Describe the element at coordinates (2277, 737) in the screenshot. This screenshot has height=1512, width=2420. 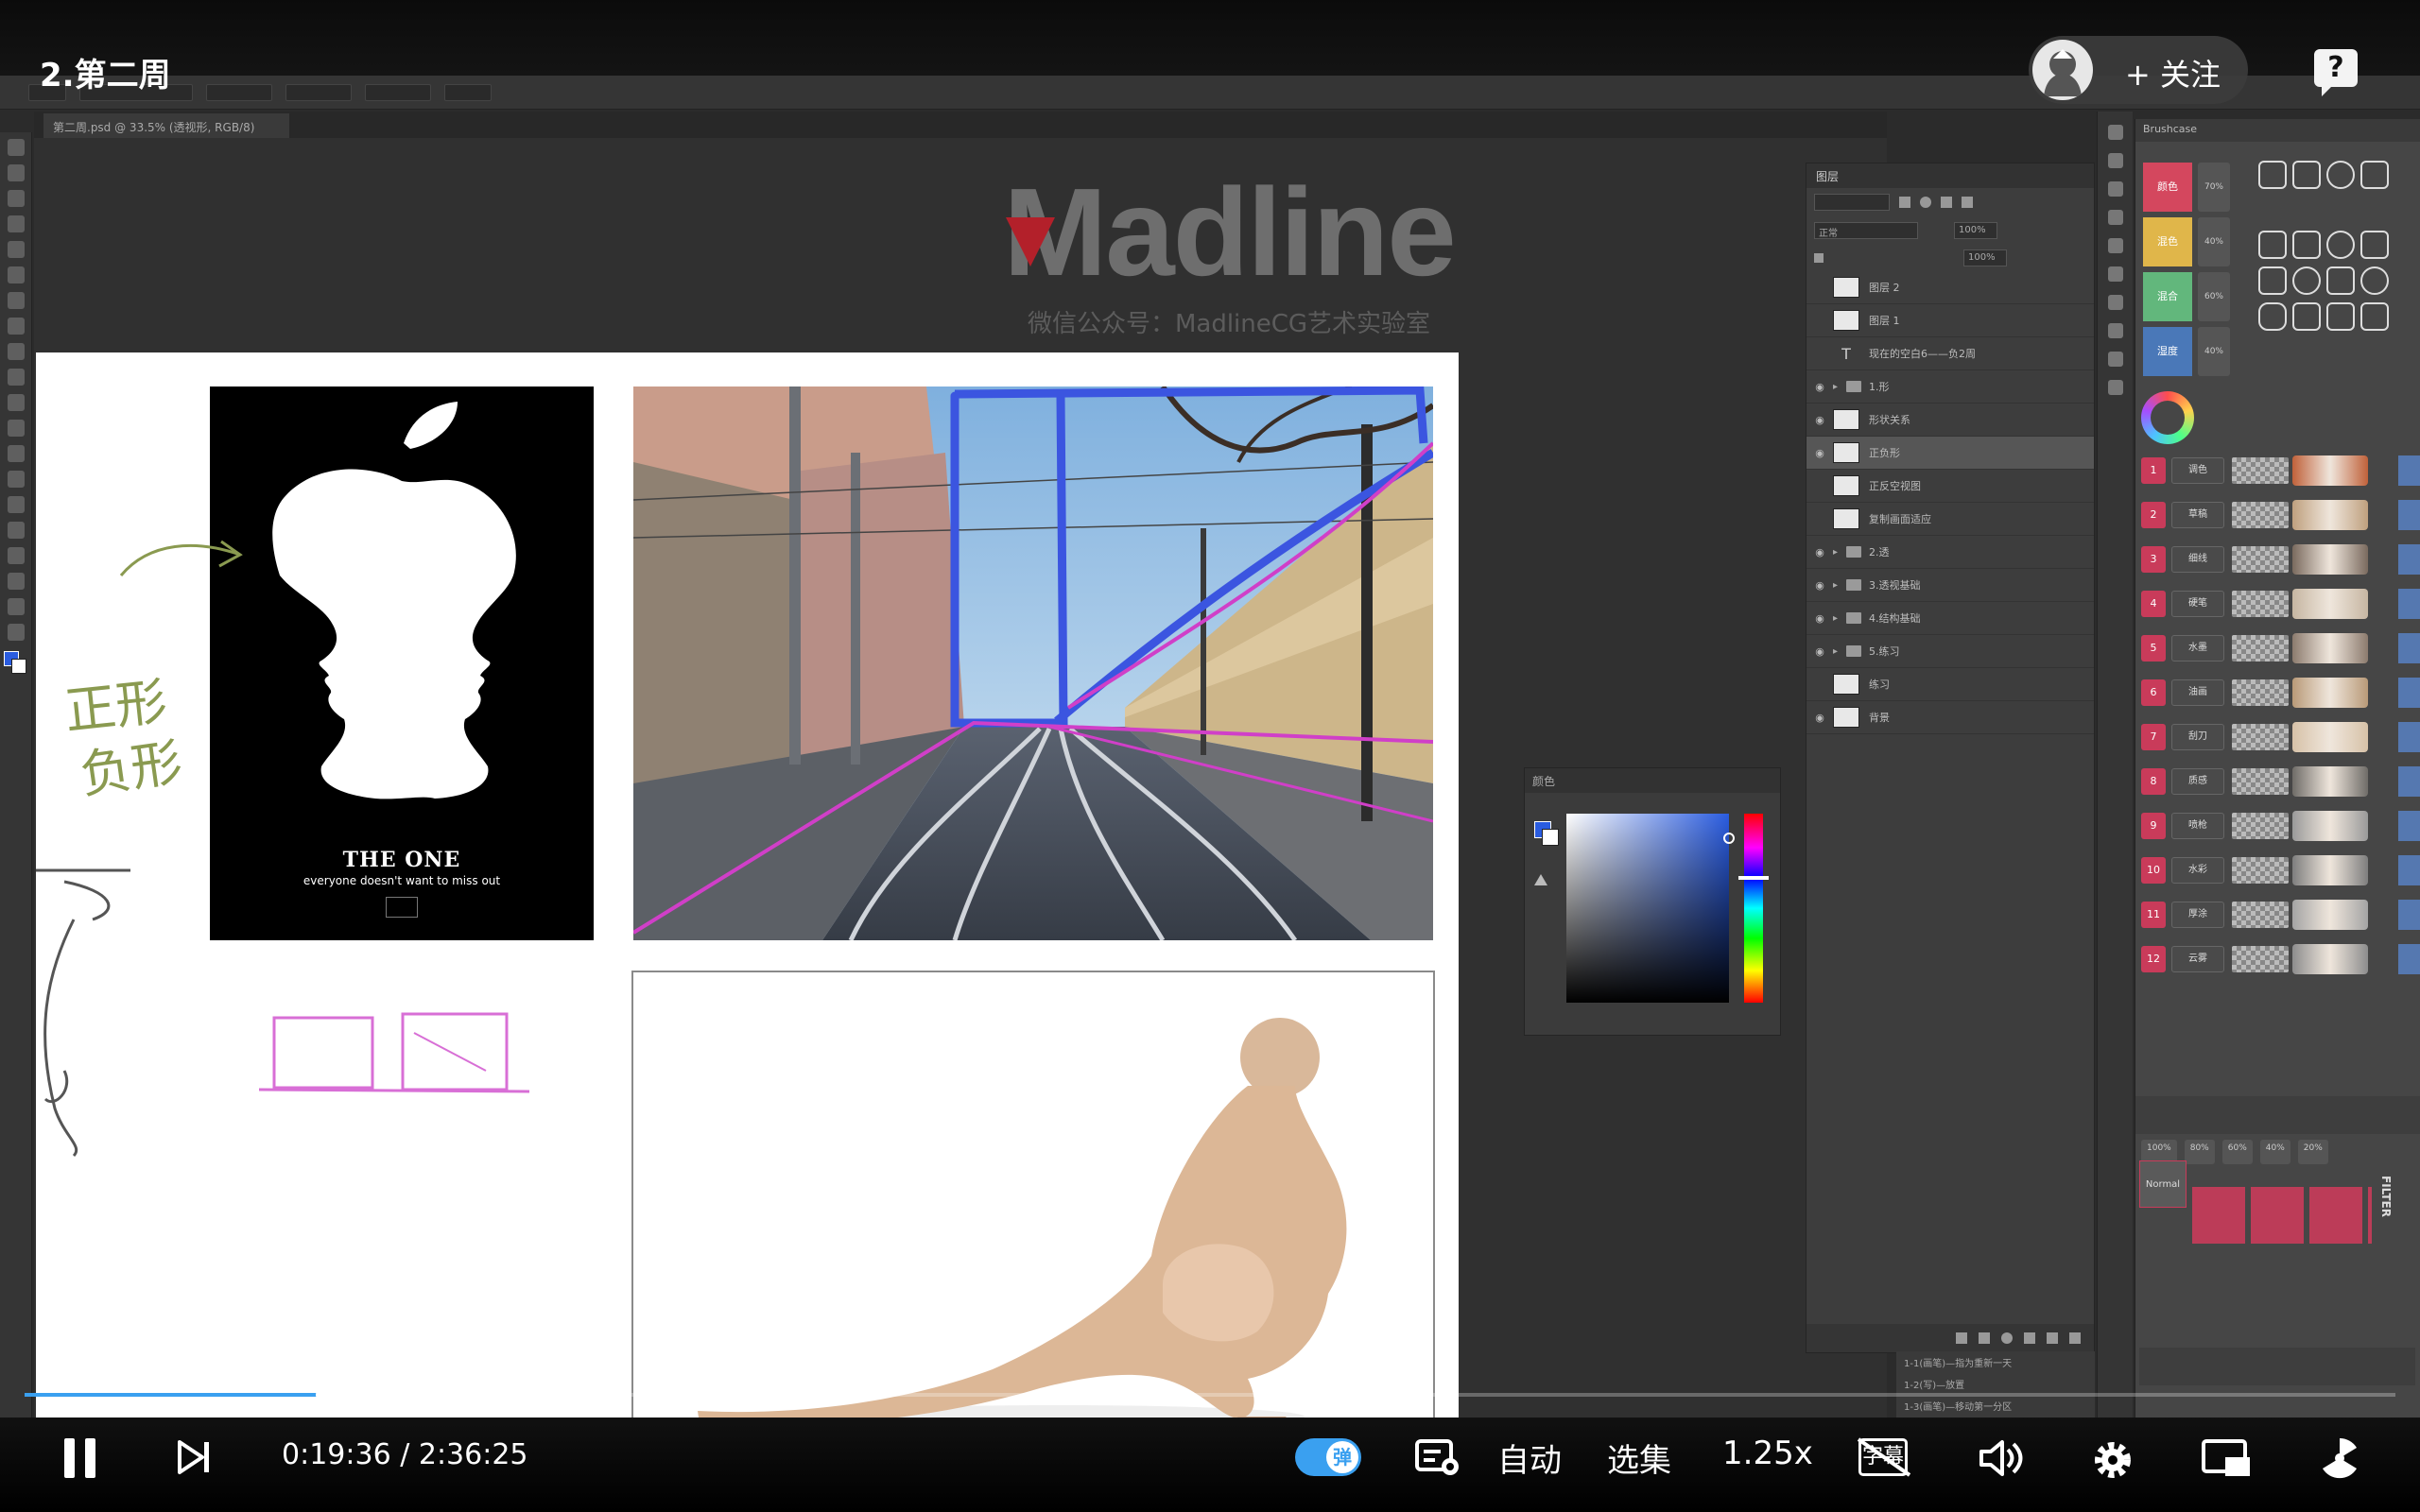
I see `brush-preset-row: 7 刮刀` at that location.